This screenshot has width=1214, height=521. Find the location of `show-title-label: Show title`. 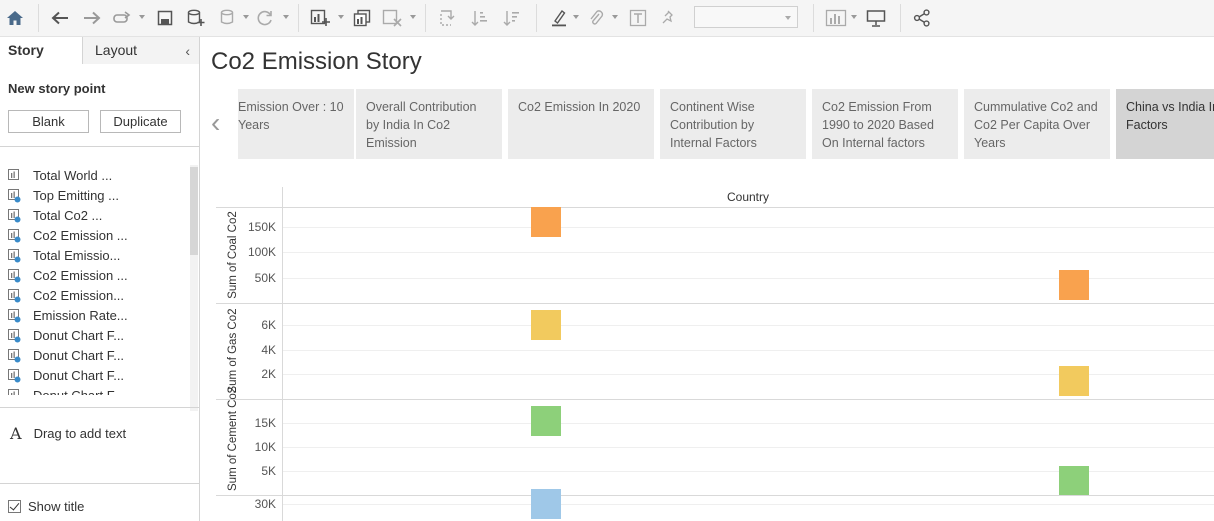

show-title-label: Show title is located at coordinates (56, 506).